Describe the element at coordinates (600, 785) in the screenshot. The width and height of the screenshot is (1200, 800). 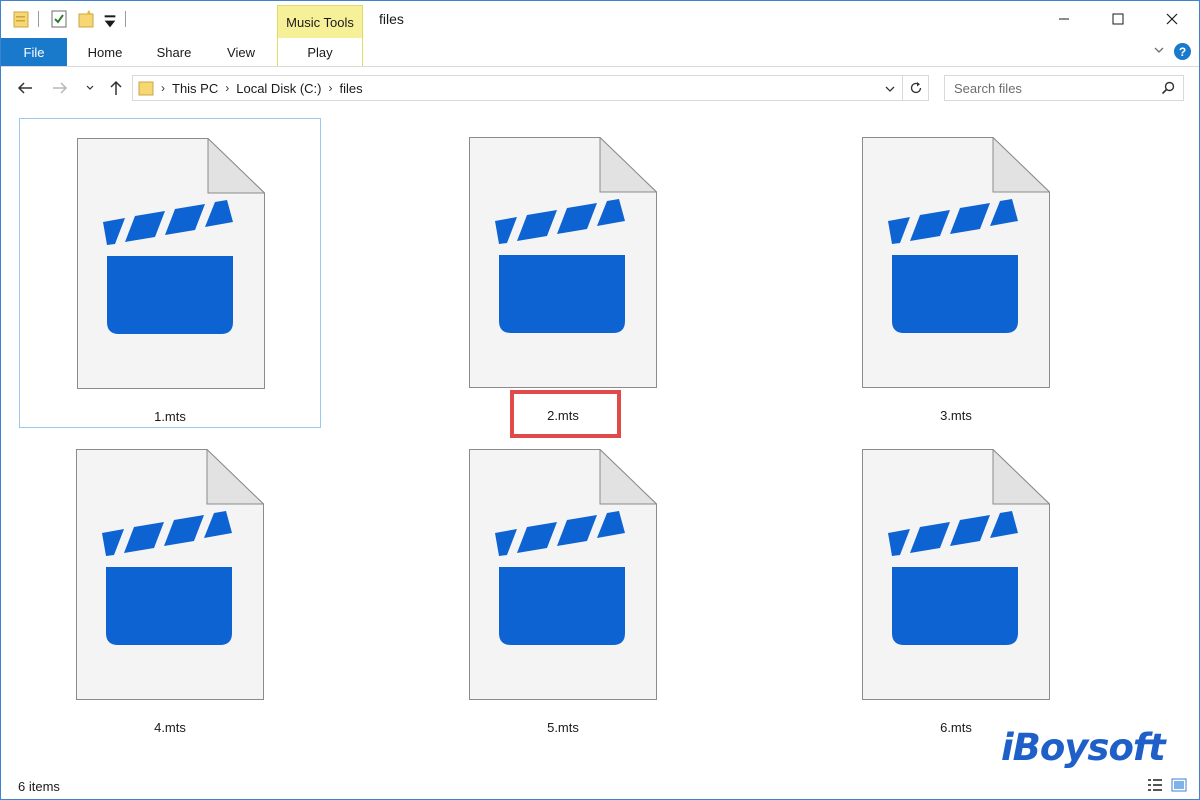
I see `status-bar: 6 items` at that location.